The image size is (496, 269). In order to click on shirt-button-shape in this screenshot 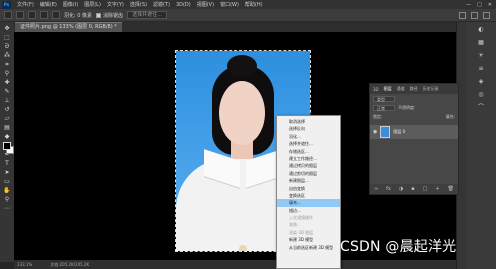, I will do `click(243, 248)`.